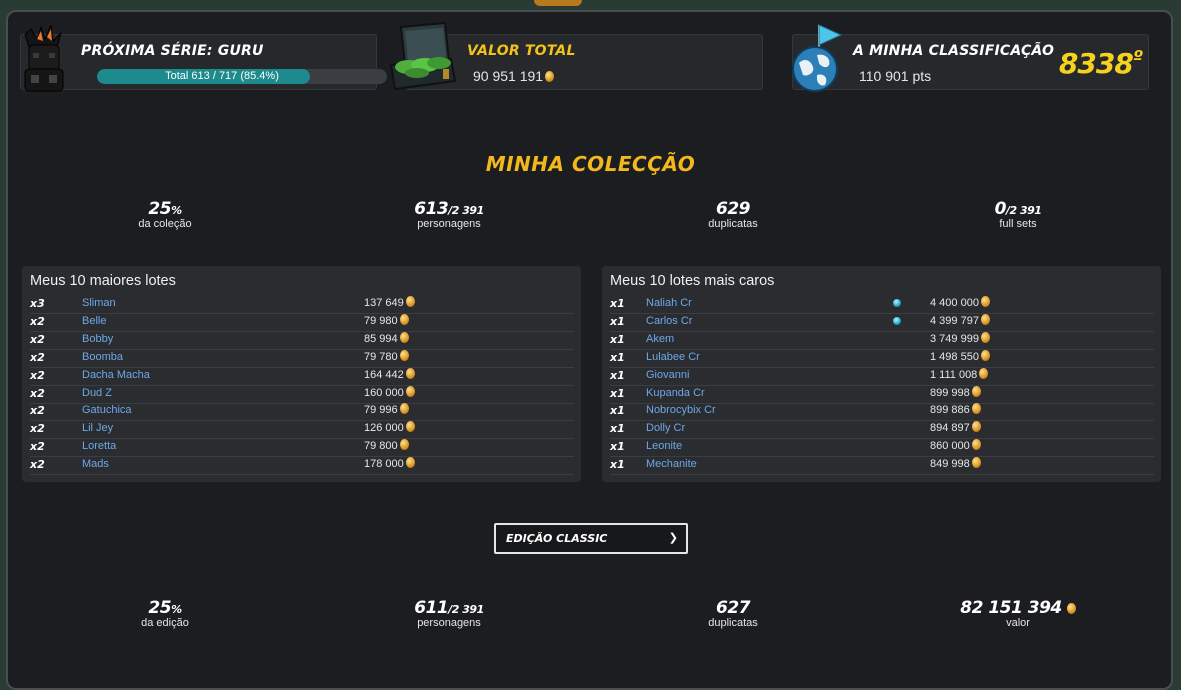 The width and height of the screenshot is (1181, 690). Describe the element at coordinates (384, 374) in the screenshot. I see `lot-price-value: 164 442` at that location.